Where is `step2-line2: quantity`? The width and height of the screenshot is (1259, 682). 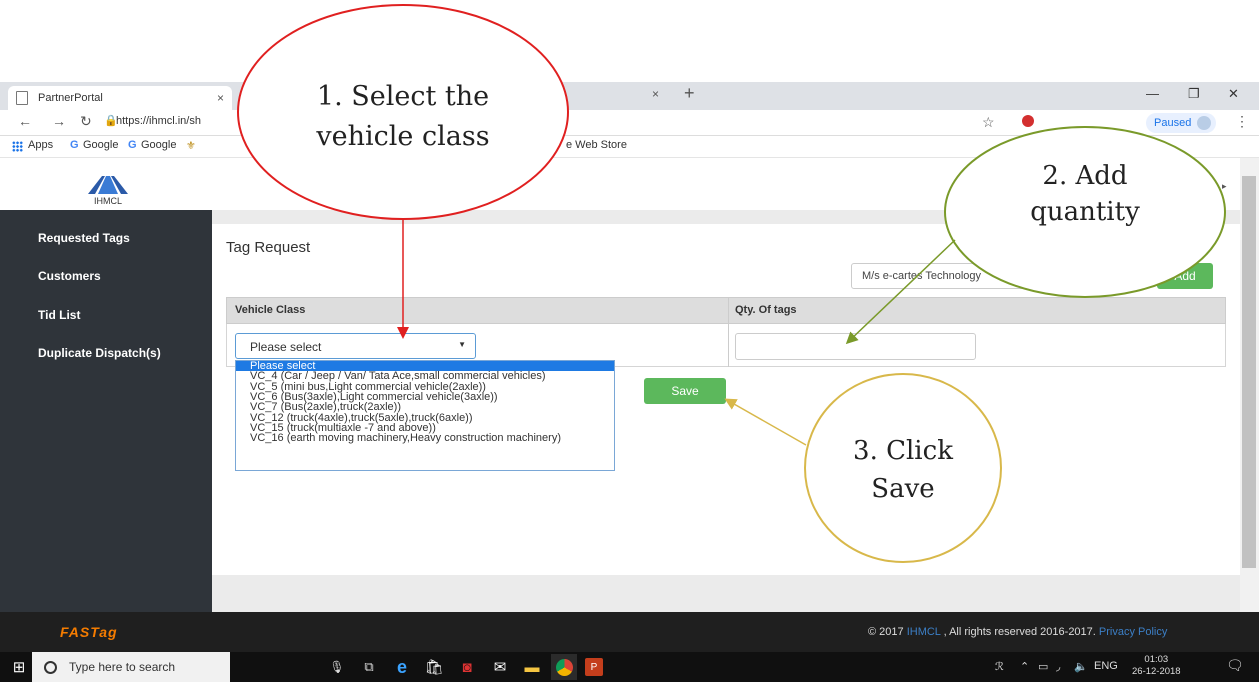
step2-line2: quantity is located at coordinates (1085, 212).